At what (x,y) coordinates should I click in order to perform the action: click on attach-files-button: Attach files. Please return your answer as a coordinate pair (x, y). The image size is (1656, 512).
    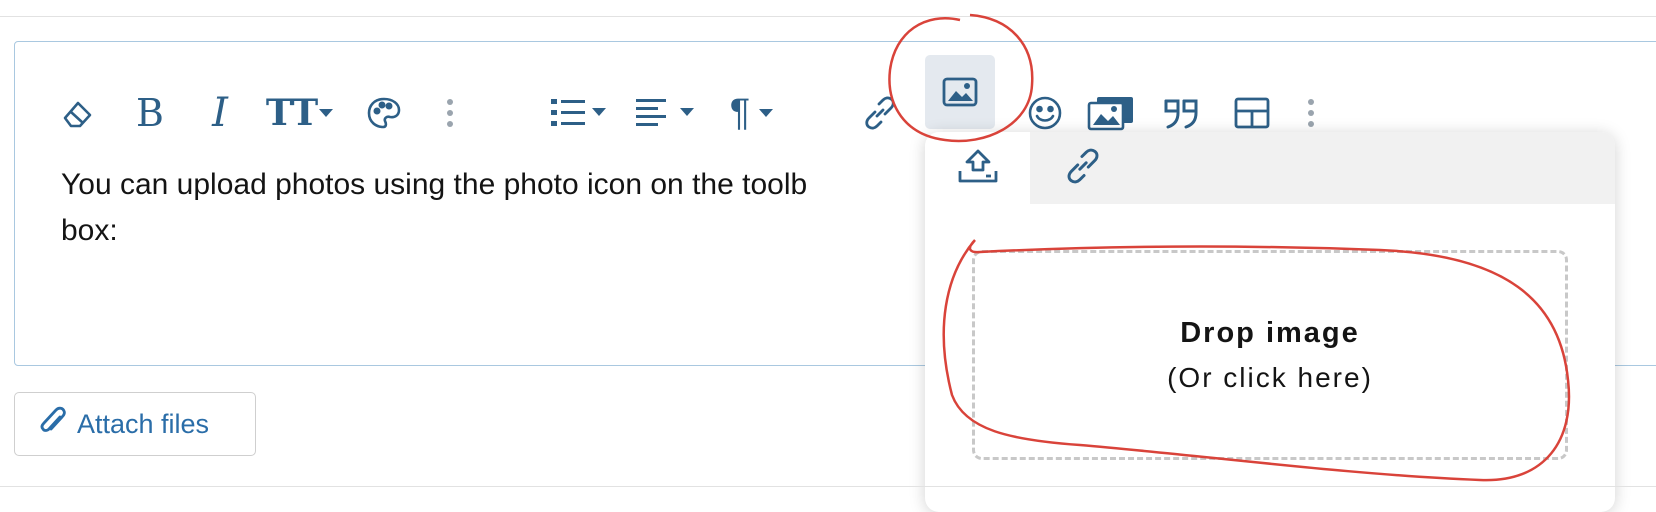
    Looking at the image, I should click on (135, 424).